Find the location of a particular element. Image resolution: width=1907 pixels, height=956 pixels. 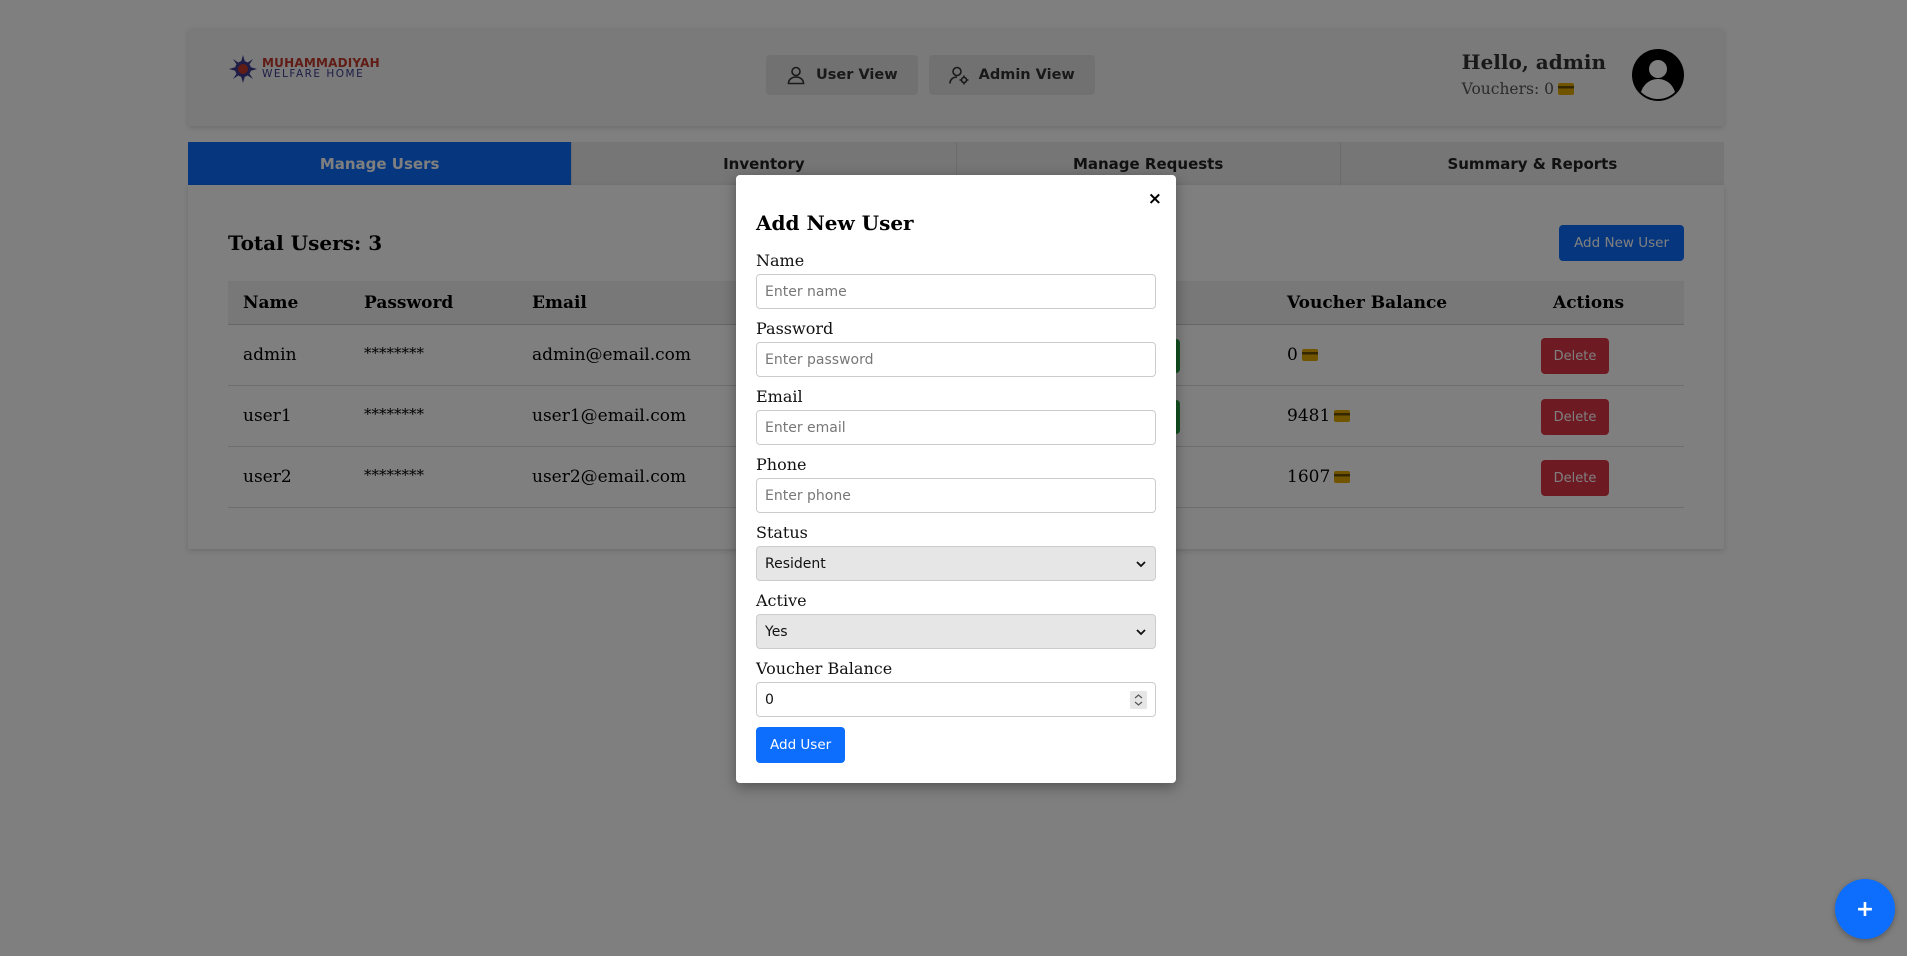

active-select-value: Yes is located at coordinates (776, 631).